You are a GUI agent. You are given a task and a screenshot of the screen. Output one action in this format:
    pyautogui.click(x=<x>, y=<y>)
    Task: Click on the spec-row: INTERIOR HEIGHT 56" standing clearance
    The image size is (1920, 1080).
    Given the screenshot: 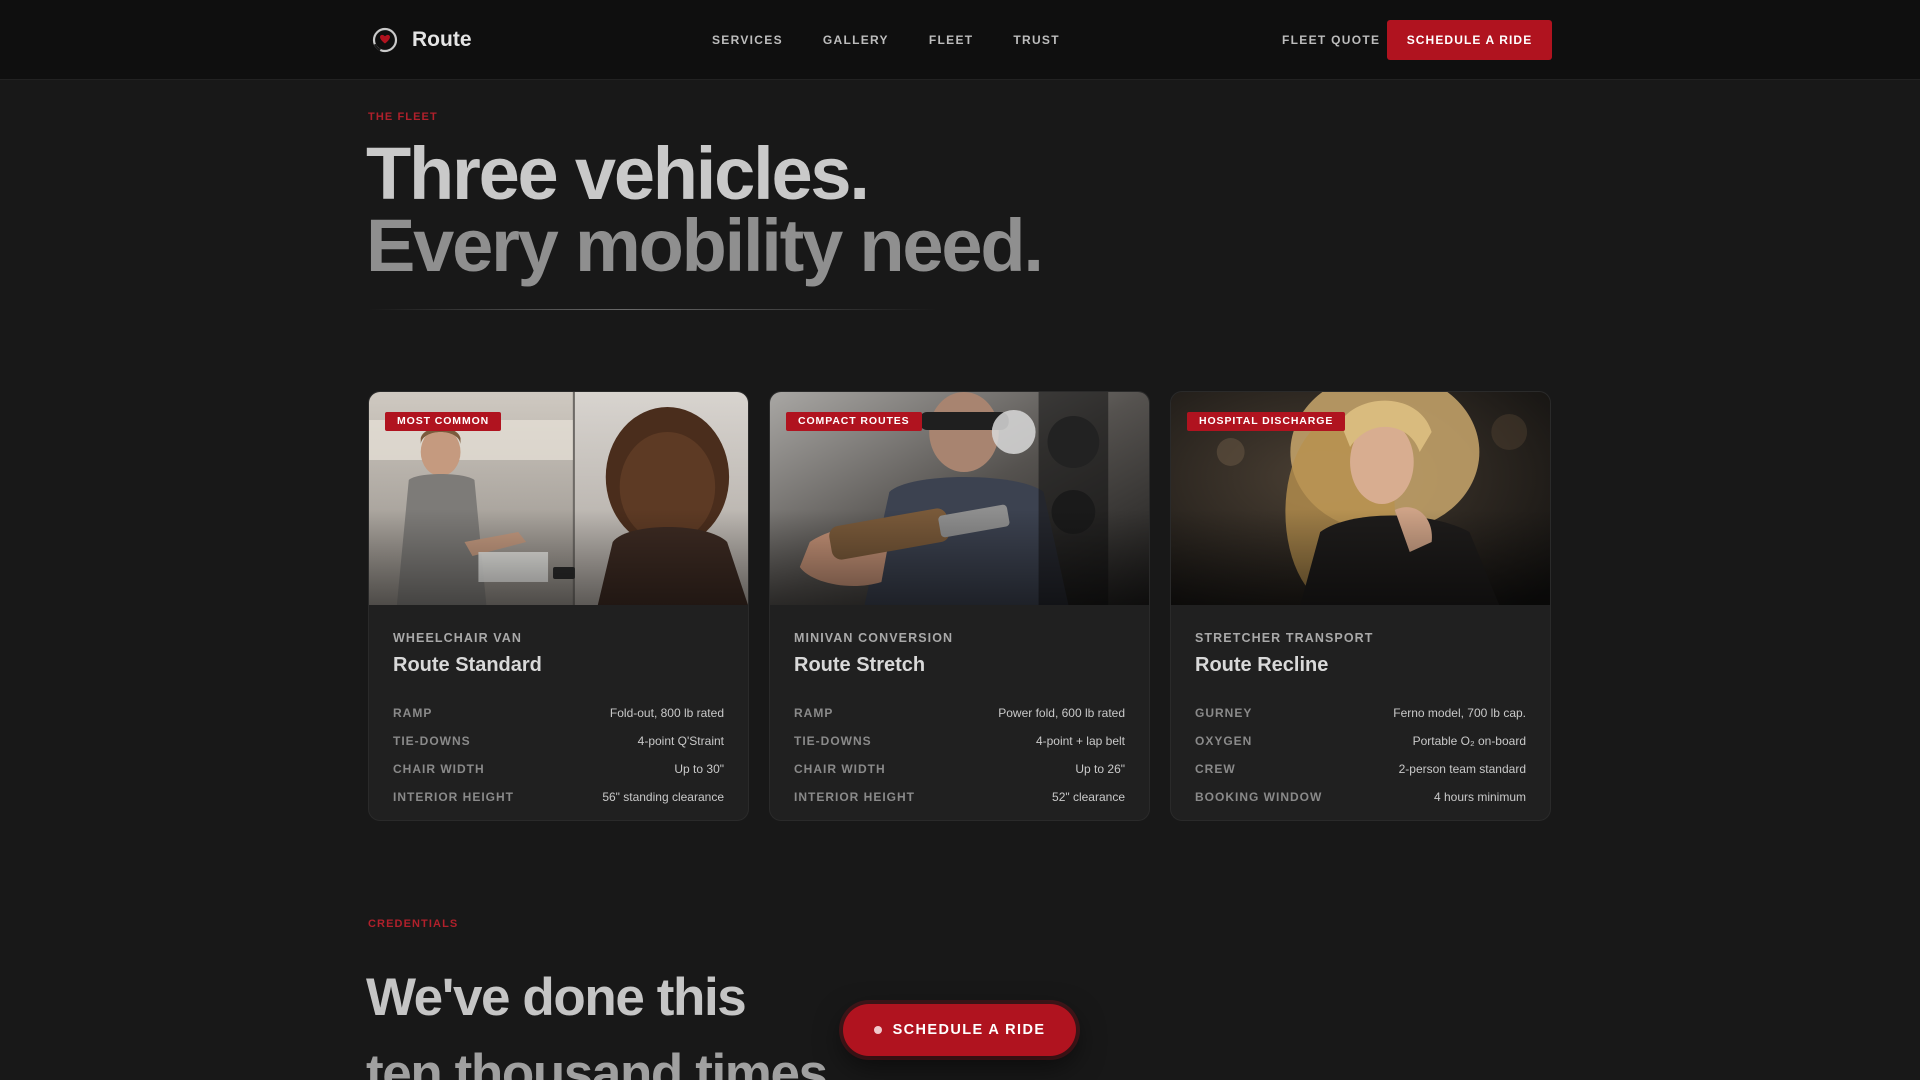 What is the action you would take?
    pyautogui.click(x=558, y=797)
    